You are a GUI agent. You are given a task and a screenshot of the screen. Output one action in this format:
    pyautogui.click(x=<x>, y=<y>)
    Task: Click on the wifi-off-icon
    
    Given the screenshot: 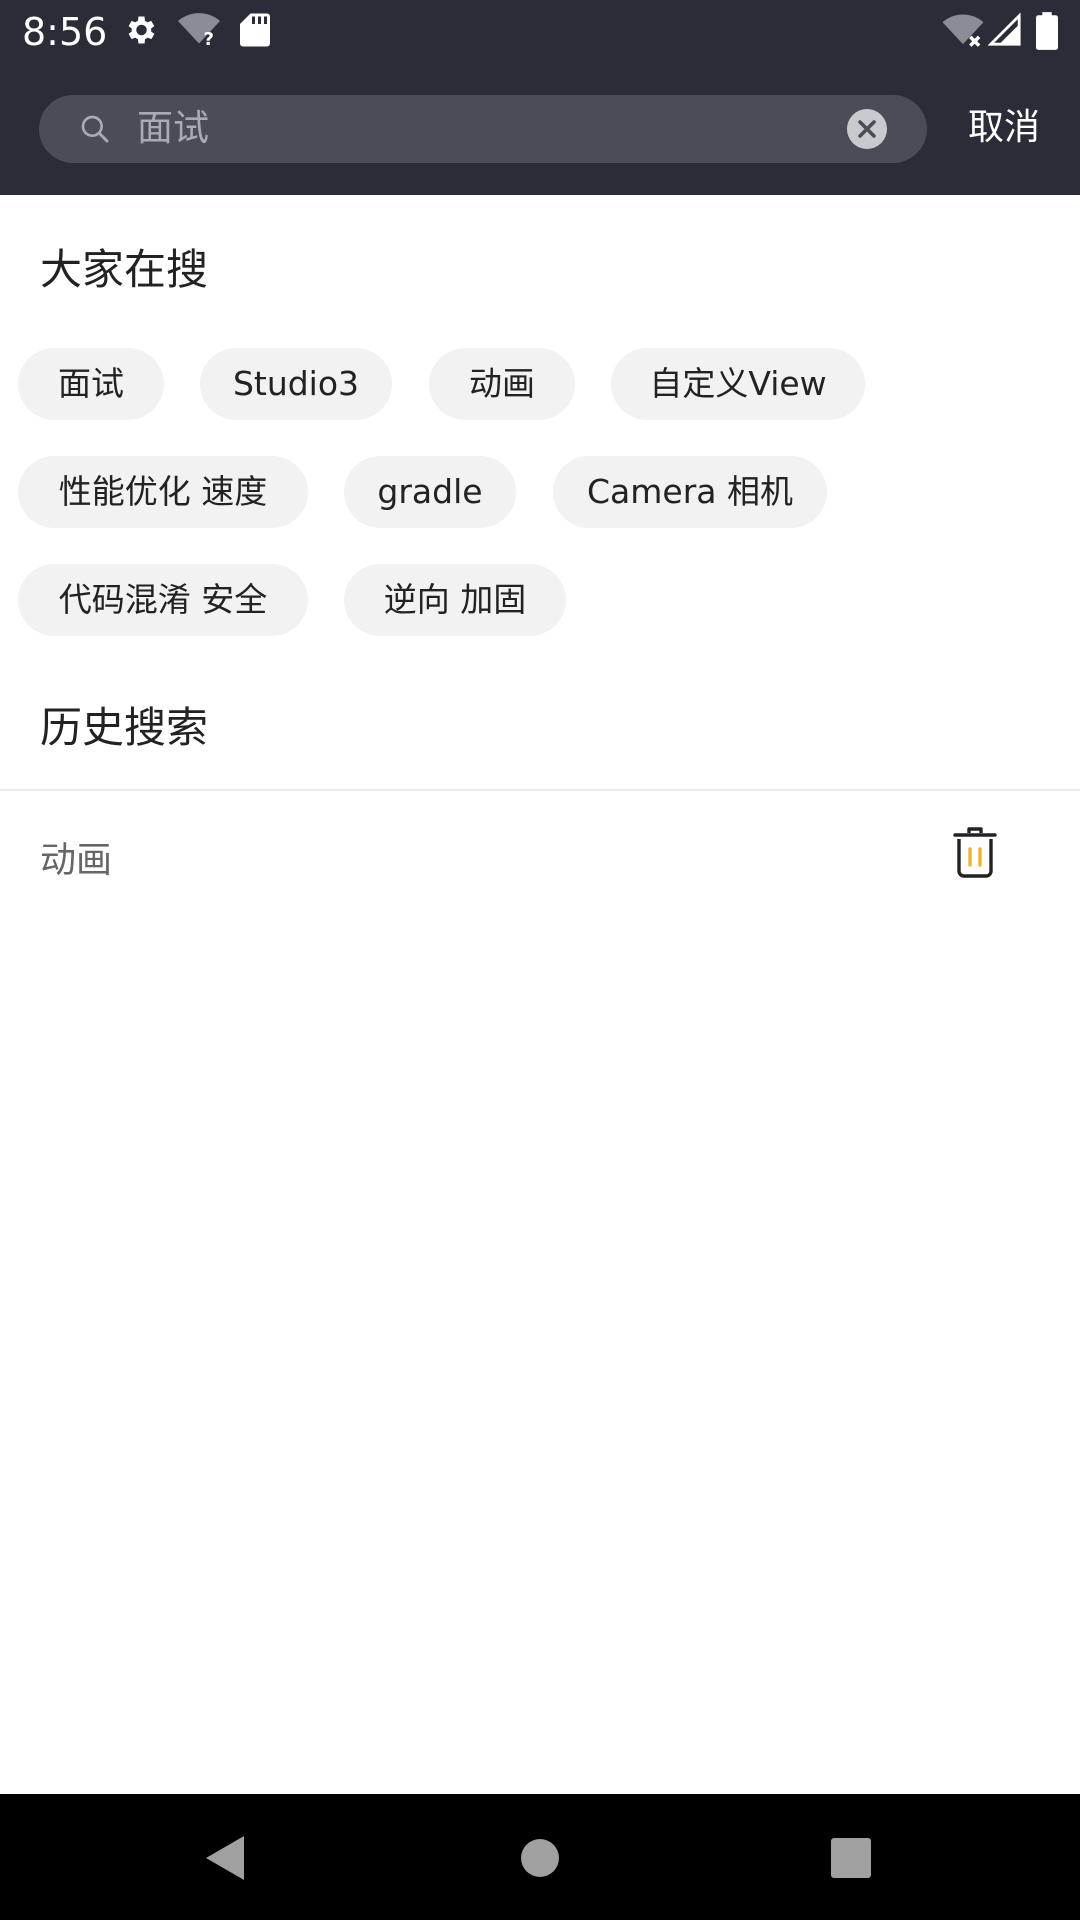 What is the action you would take?
    pyautogui.click(x=963, y=30)
    